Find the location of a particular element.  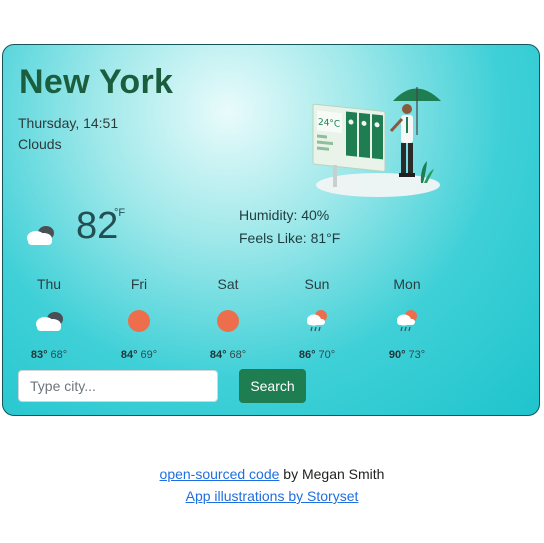

forecast-day: Sat 84° 68° is located at coordinates (228, 318).